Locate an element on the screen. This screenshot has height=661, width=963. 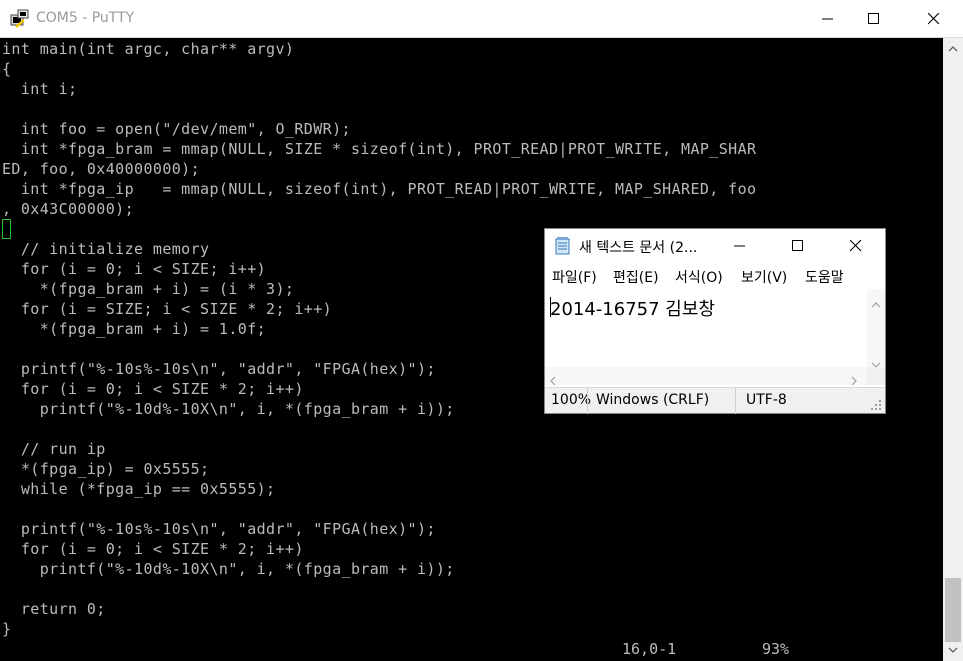
scroll-down-icon is located at coordinates (953, 650).